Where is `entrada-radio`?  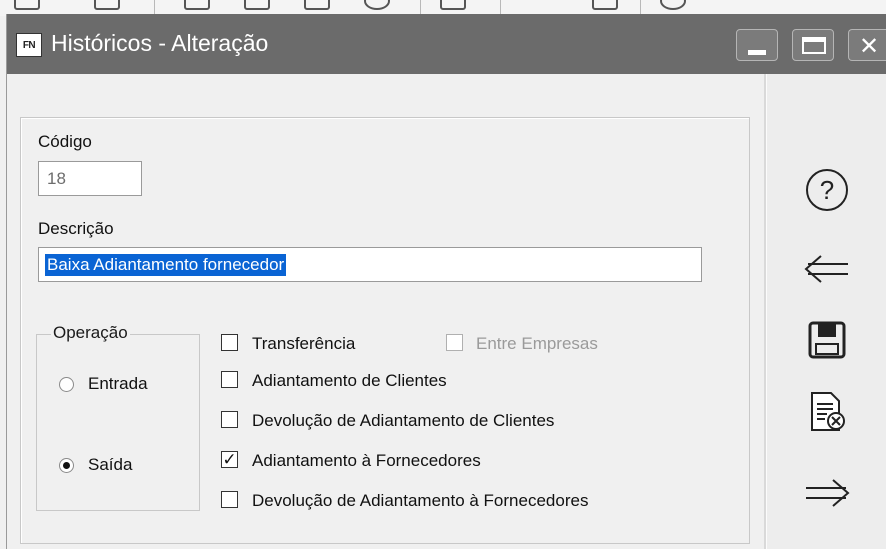 entrada-radio is located at coordinates (66, 384).